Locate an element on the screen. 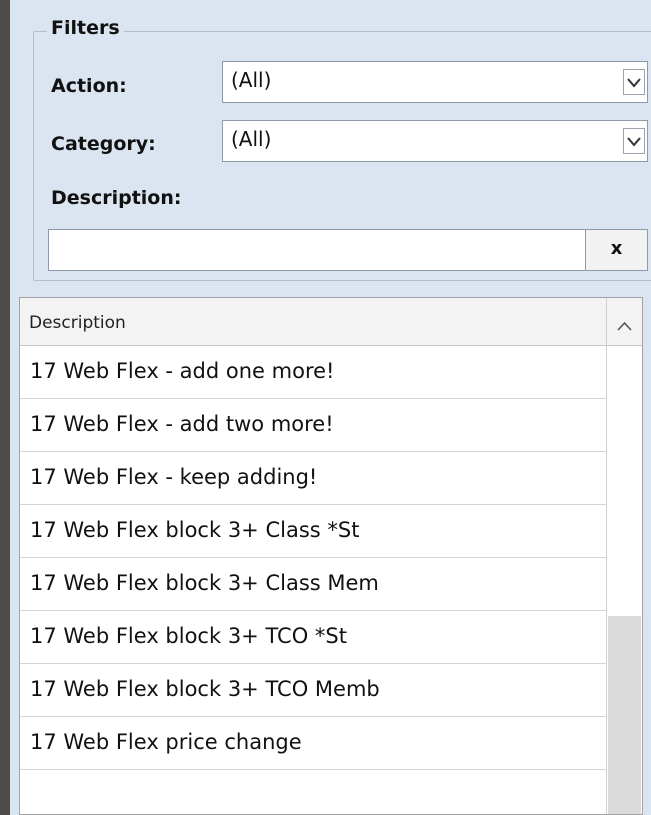  column-header-label: Description is located at coordinates (77, 323).